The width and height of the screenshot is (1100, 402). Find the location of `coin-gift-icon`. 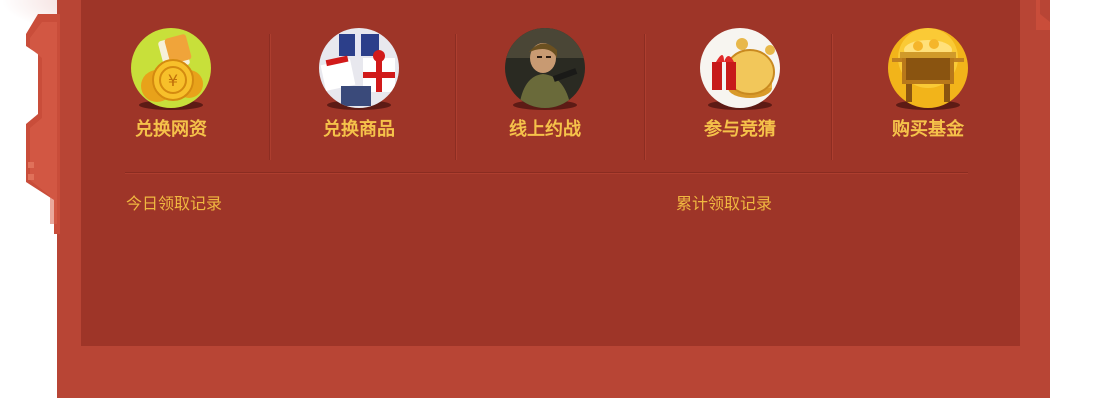

coin-gift-icon is located at coordinates (740, 68).